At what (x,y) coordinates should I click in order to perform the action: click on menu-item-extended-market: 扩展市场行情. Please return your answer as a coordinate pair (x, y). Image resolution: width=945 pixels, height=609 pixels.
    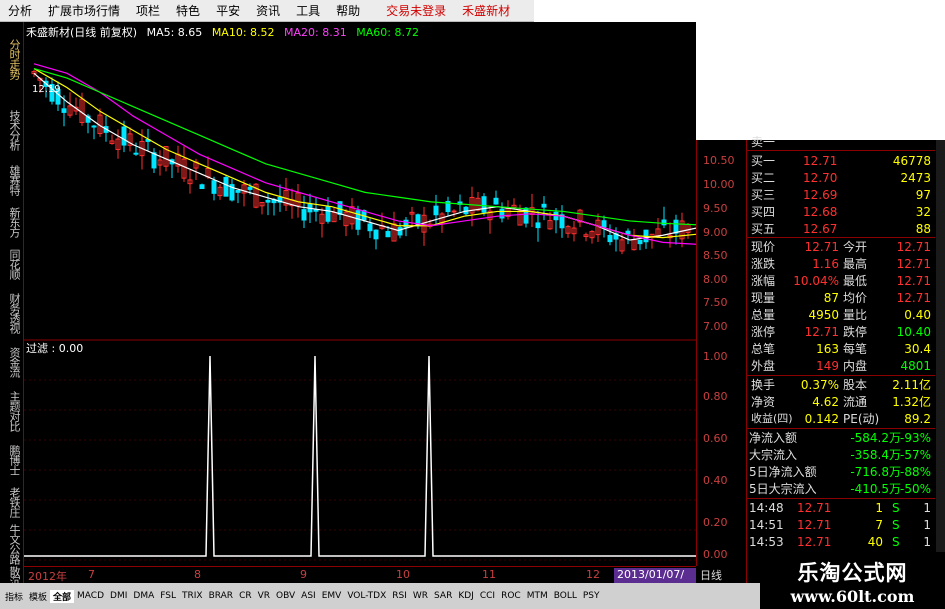
    Looking at the image, I should click on (84, 10).